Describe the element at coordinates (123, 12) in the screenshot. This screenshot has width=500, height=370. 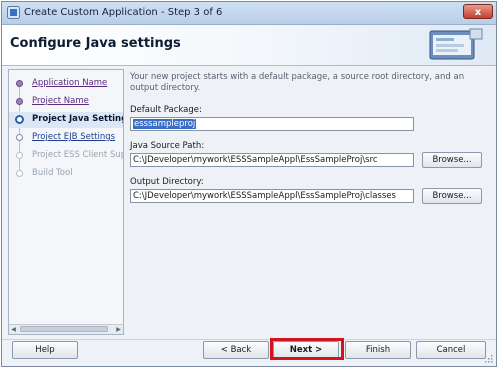
I see `window-title: Create Custom Application - Step 3 of 6` at that location.